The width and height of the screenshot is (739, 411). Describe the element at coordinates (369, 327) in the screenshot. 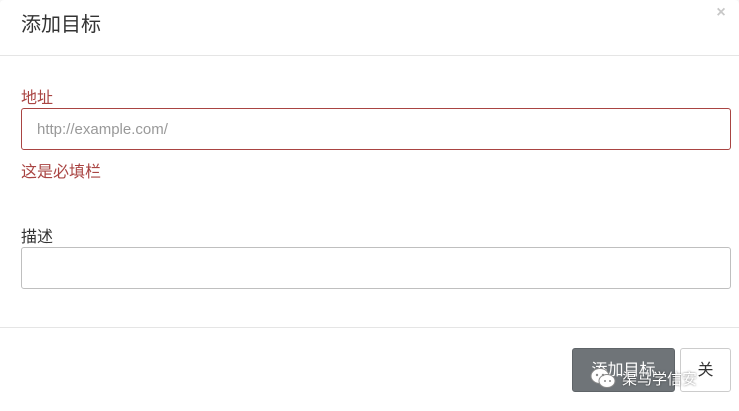

I see `footer-divider` at that location.